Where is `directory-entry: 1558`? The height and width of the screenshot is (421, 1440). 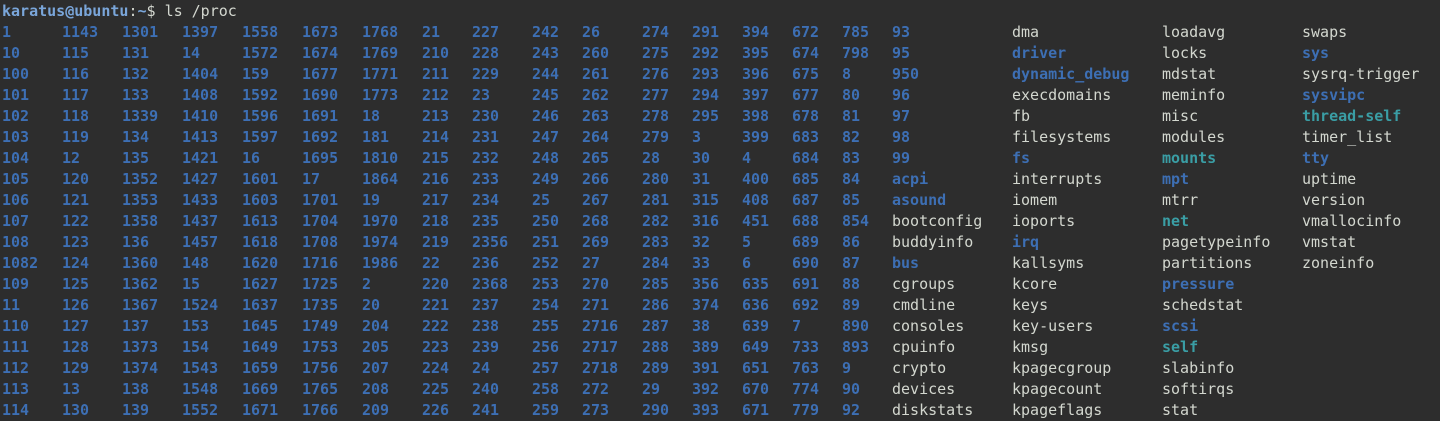
directory-entry: 1558 is located at coordinates (260, 32).